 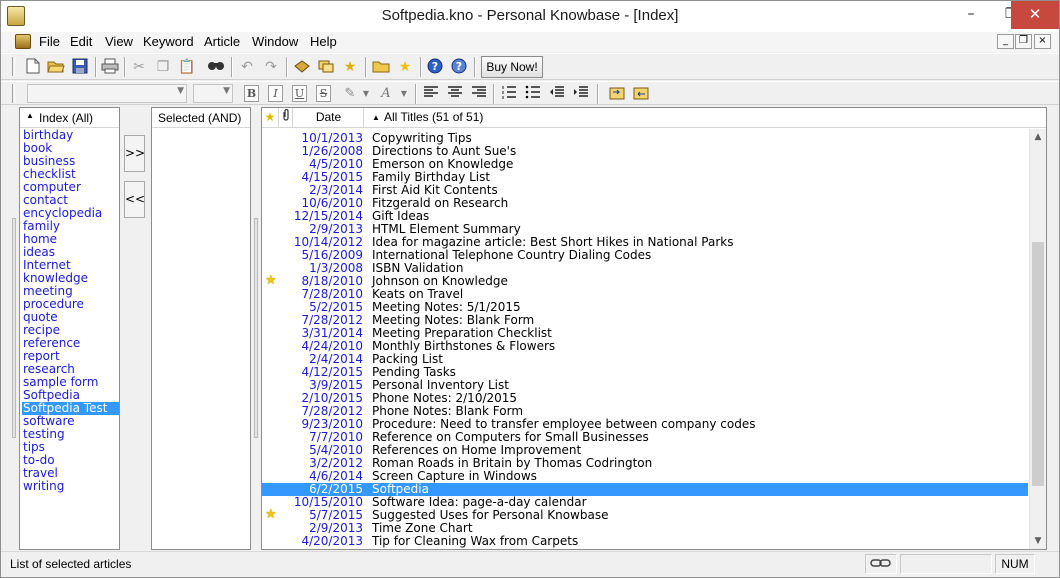 What do you see at coordinates (275, 41) in the screenshot?
I see `menu-window: Window` at bounding box center [275, 41].